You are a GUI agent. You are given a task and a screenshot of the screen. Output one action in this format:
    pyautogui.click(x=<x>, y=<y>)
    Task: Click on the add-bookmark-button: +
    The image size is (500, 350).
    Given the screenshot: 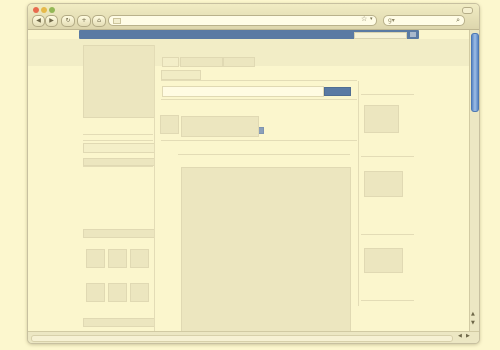 What is the action you would take?
    pyautogui.click(x=84, y=21)
    